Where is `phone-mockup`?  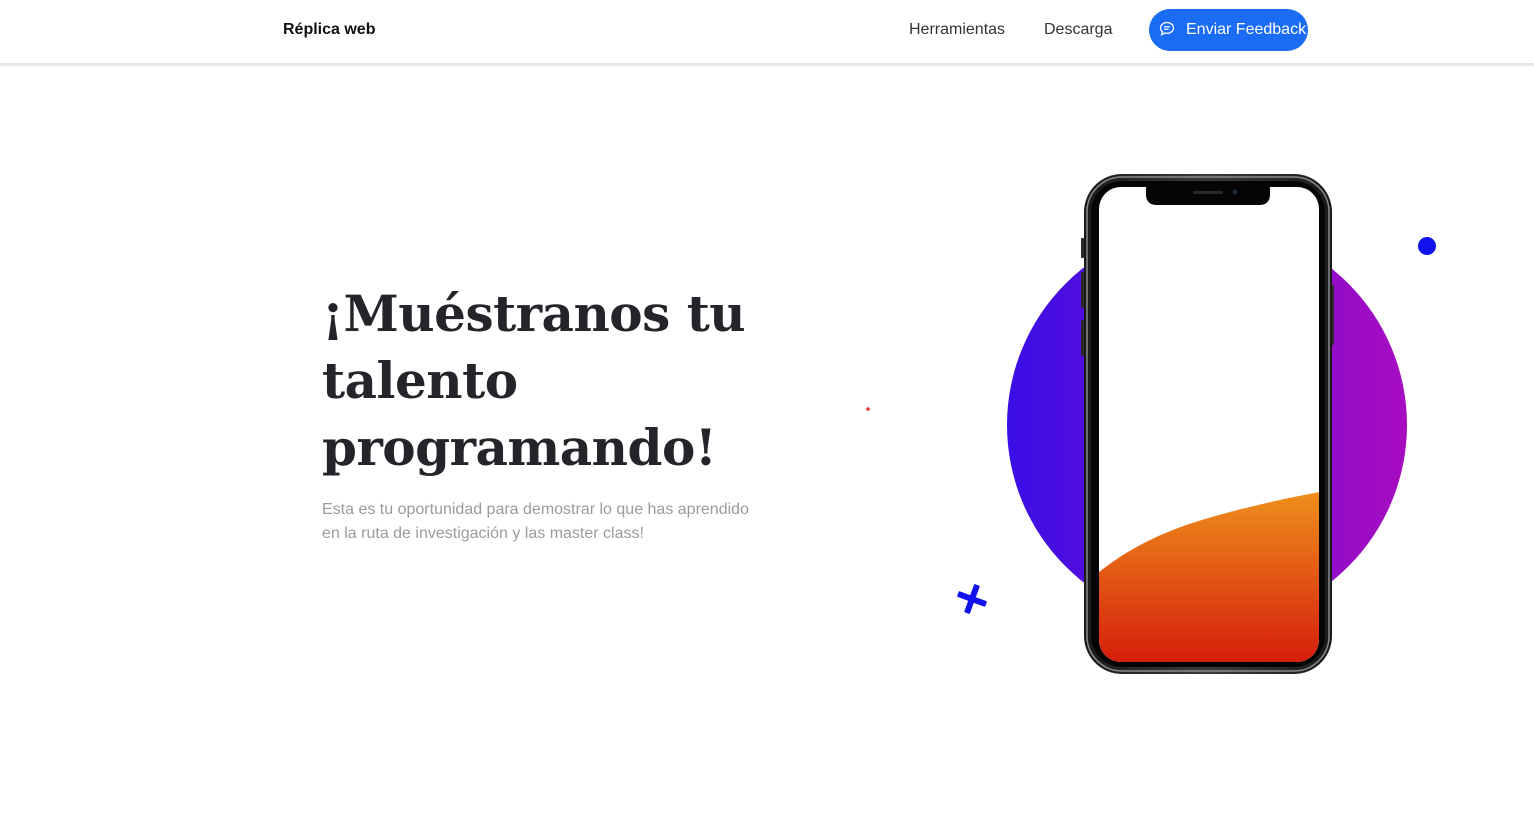 phone-mockup is located at coordinates (1208, 424).